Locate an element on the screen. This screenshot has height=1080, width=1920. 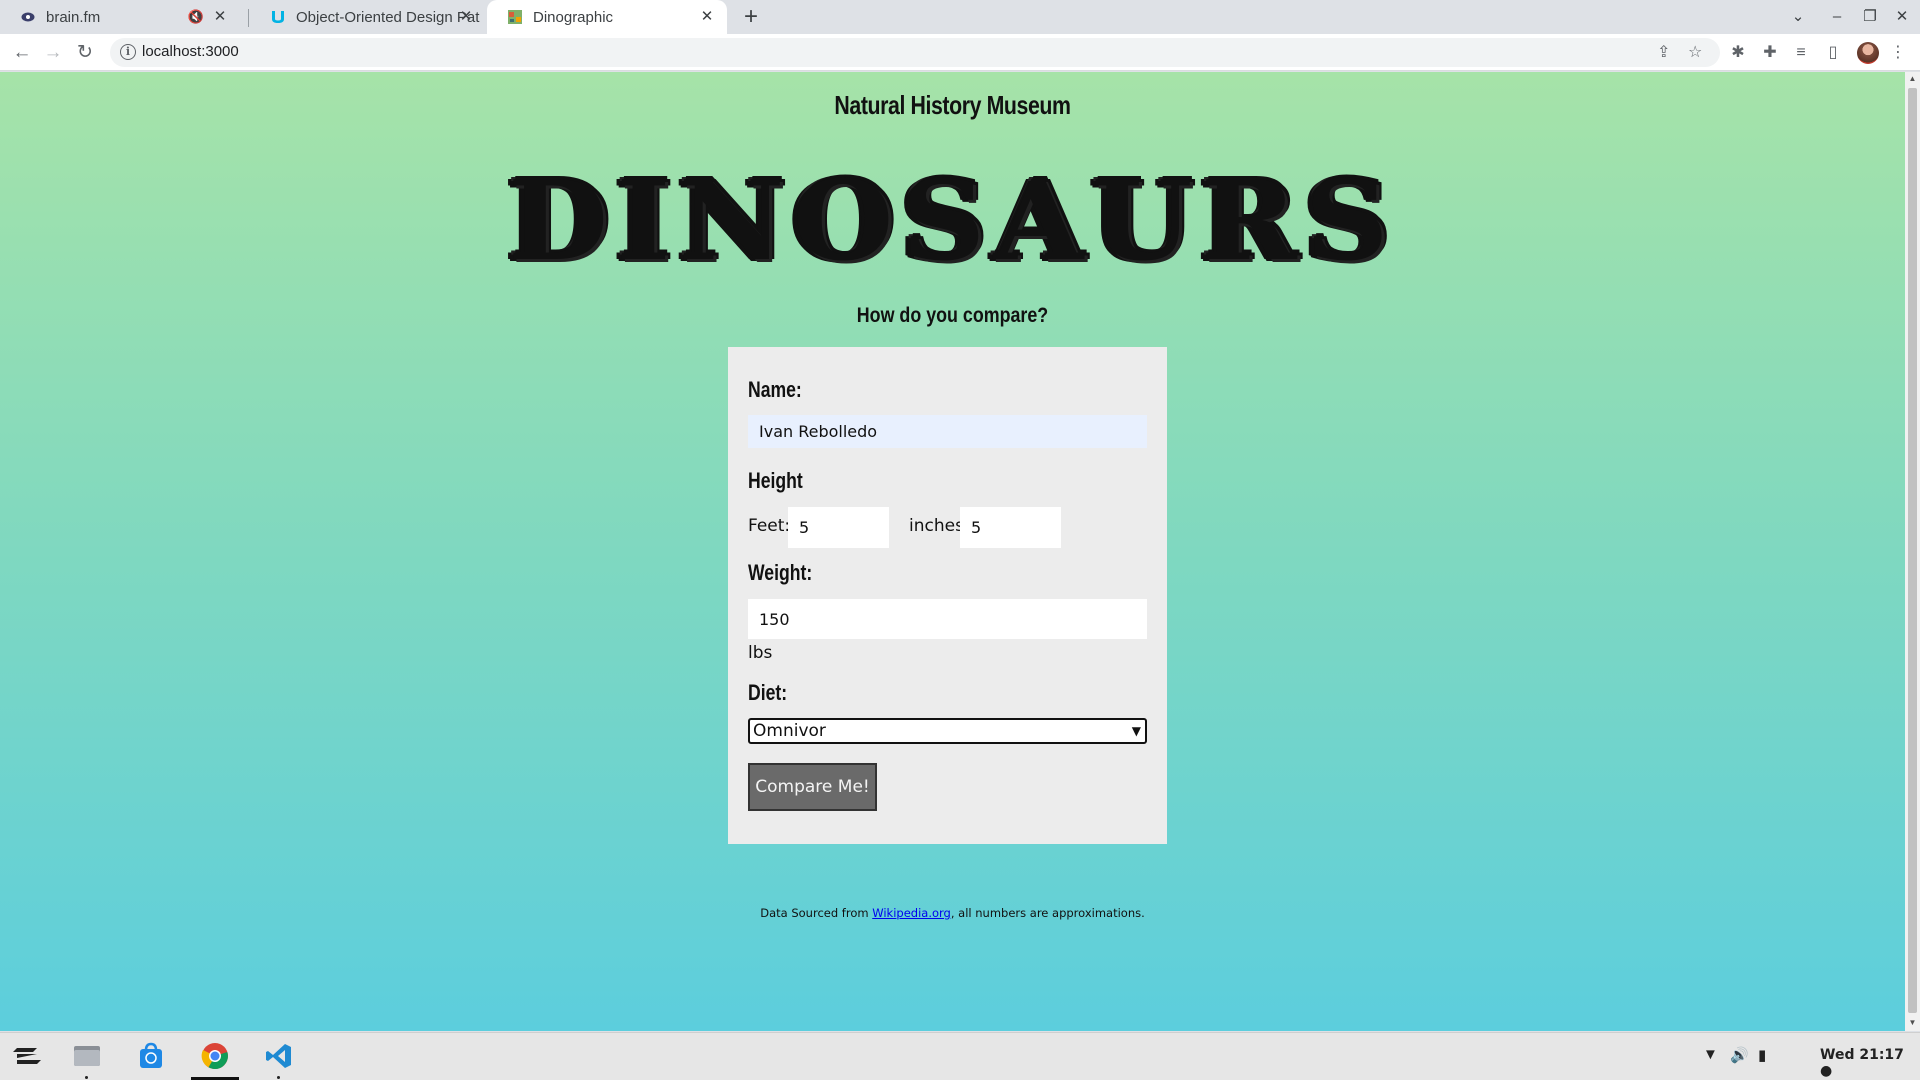
name-label: Name: is located at coordinates (775, 389).